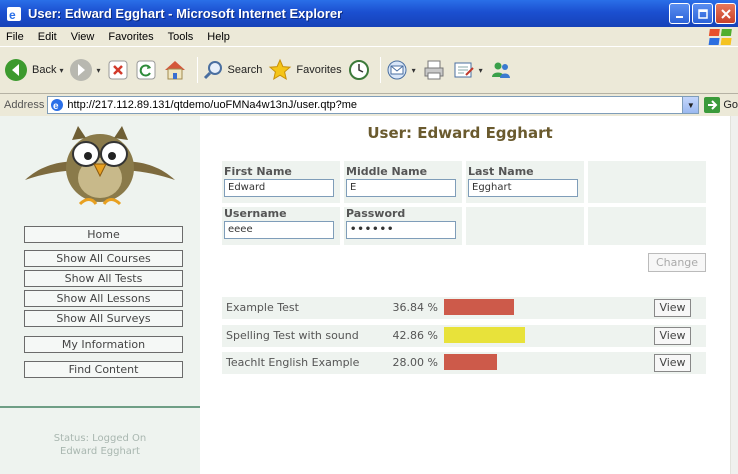 This screenshot has height=474, width=738. Describe the element at coordinates (103, 258) in the screenshot. I see `nav-show-all-courses-button: Show All Courses` at that location.